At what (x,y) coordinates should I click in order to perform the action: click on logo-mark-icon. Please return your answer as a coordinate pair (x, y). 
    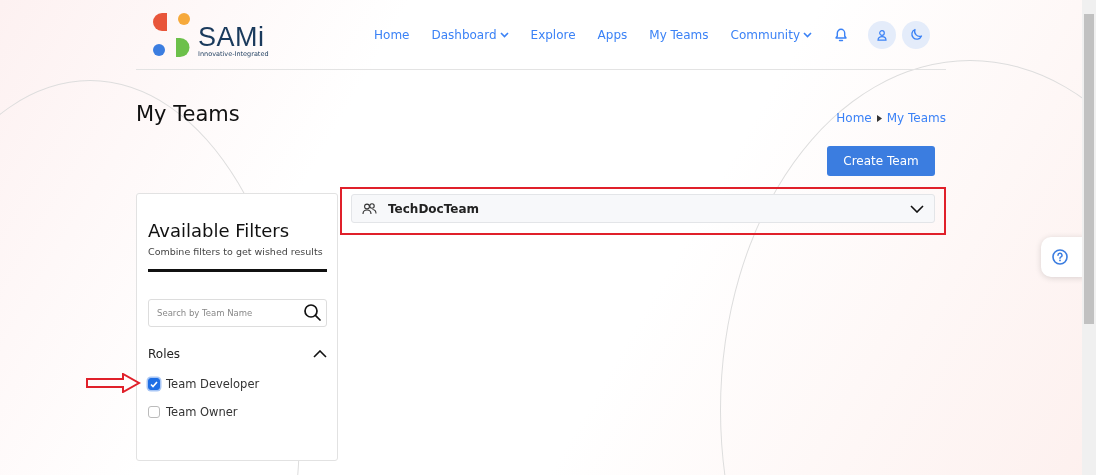
    Looking at the image, I should click on (172, 34).